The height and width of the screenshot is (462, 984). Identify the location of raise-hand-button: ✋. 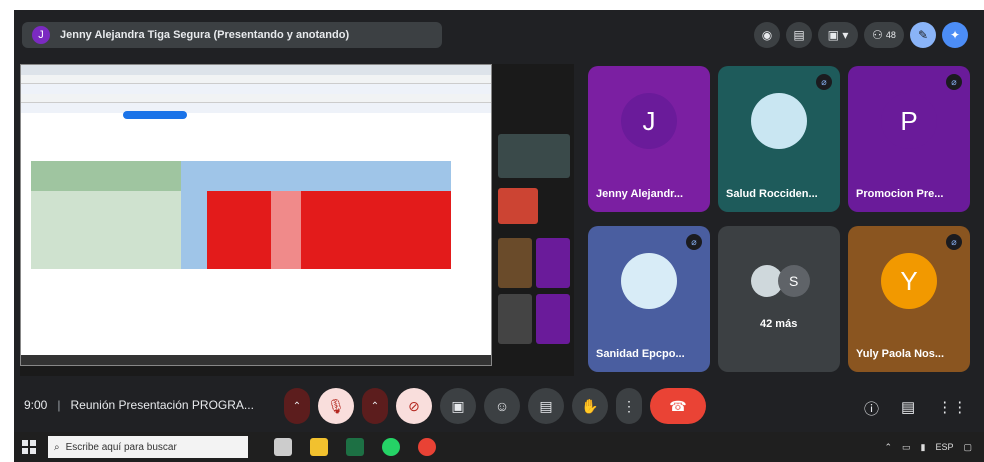
(590, 406).